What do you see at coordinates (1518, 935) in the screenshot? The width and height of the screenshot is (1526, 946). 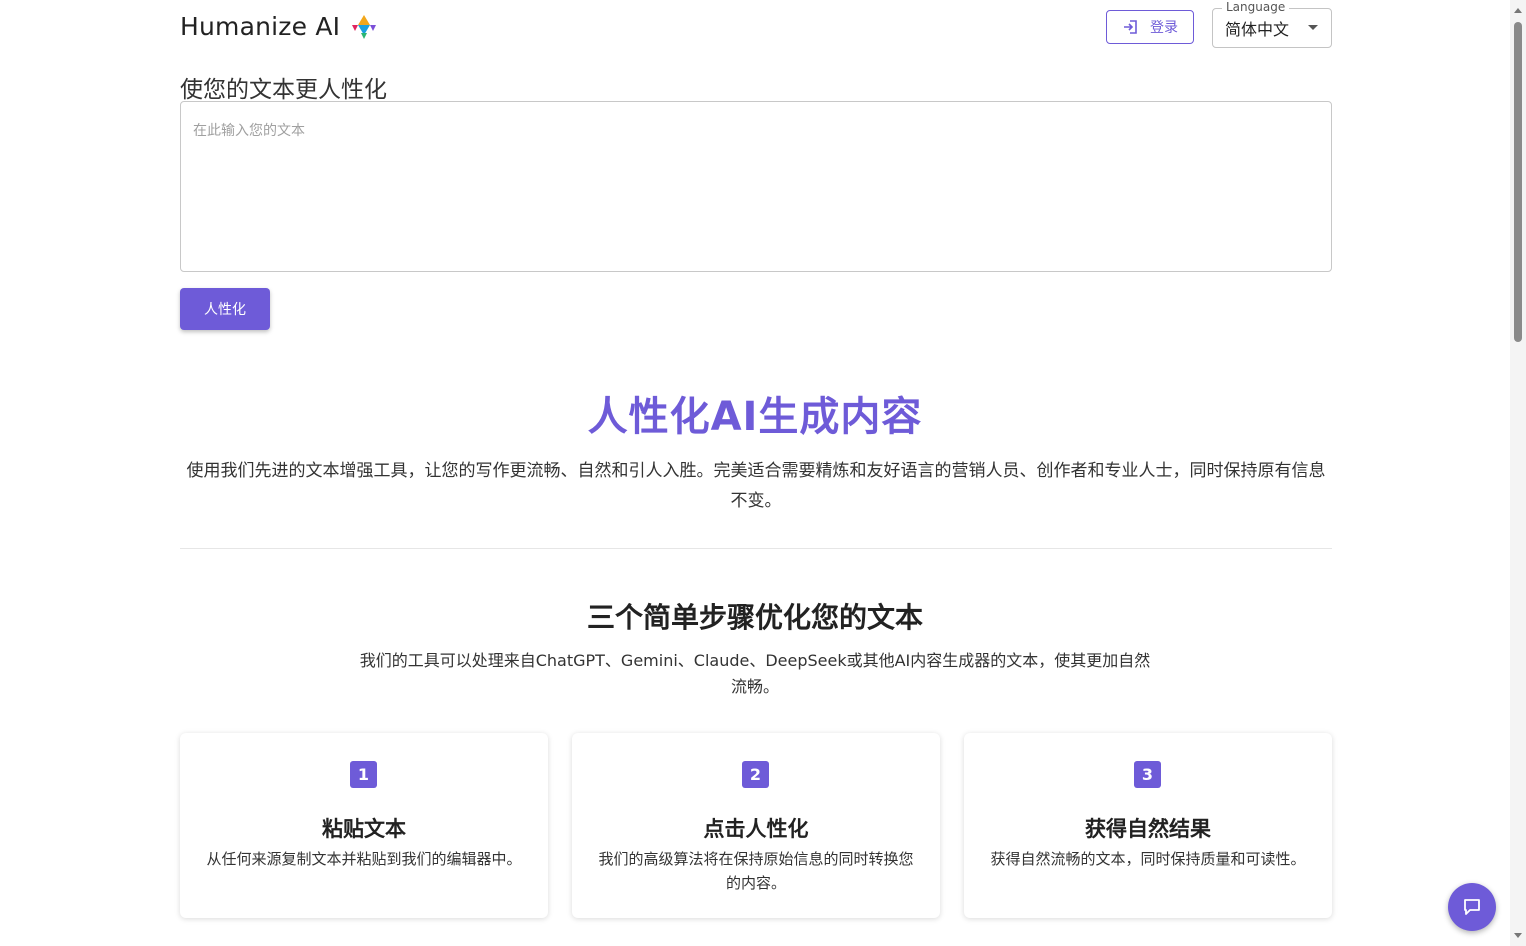 I see `scroll-down-icon` at bounding box center [1518, 935].